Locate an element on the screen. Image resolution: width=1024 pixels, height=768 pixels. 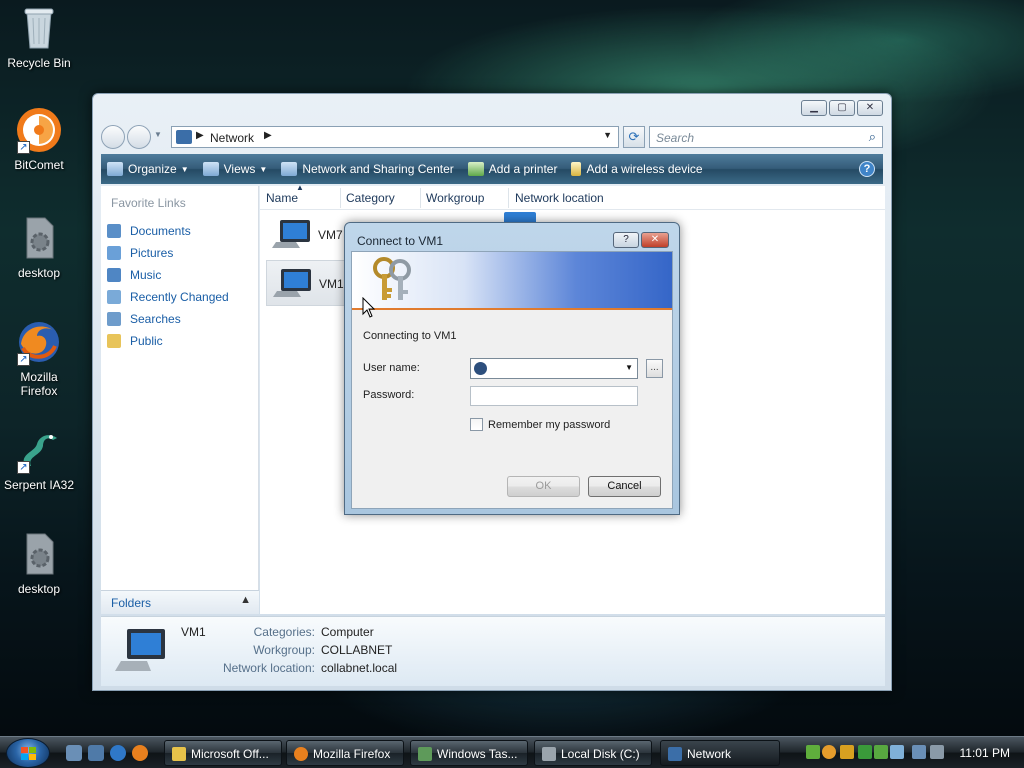
desktop-icon-recycle-bin: Recycle Bin is located at coordinates (39, 37).